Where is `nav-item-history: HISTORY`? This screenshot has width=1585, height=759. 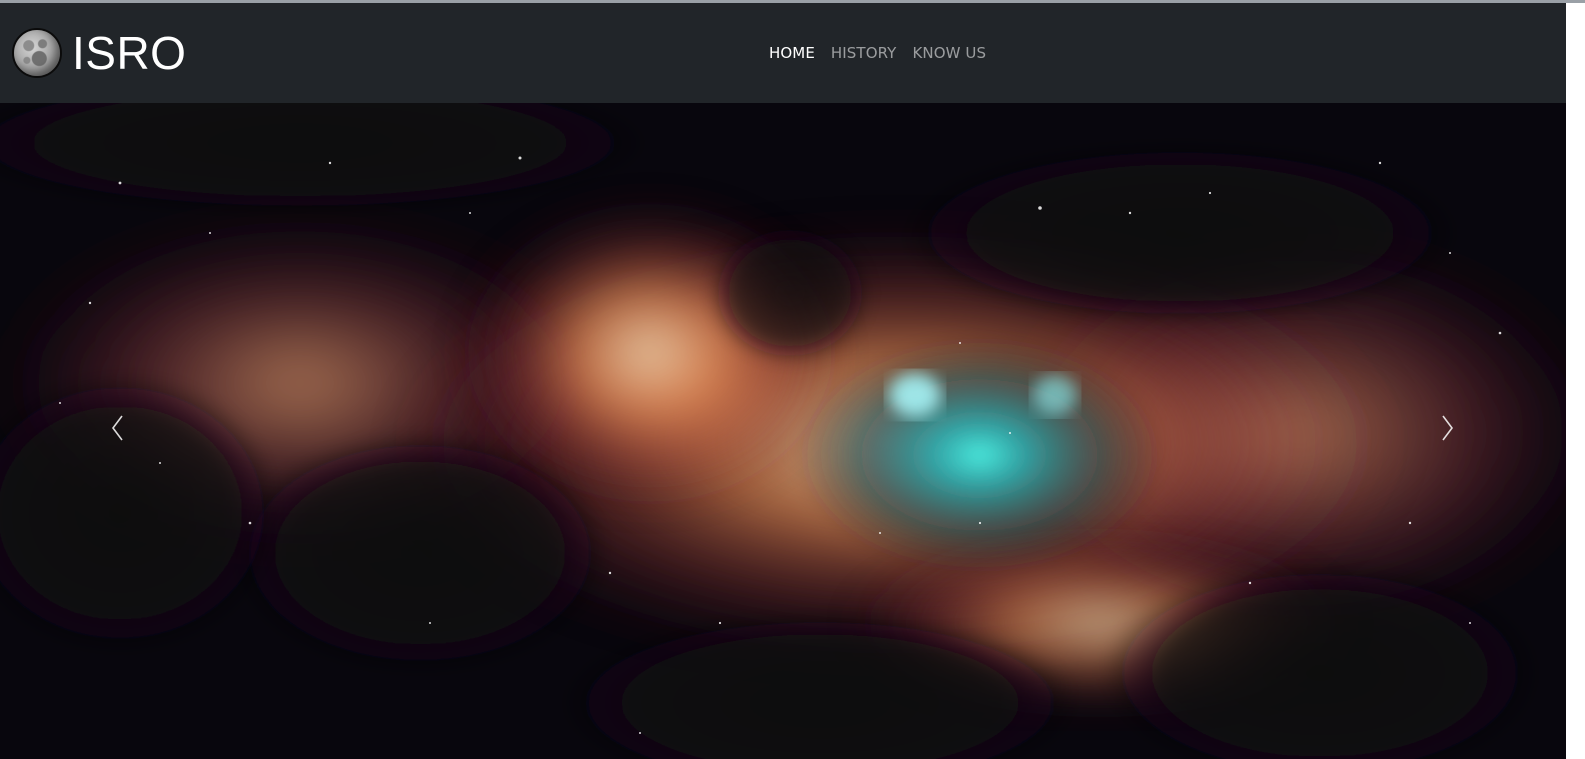
nav-item-history: HISTORY is located at coordinates (864, 53).